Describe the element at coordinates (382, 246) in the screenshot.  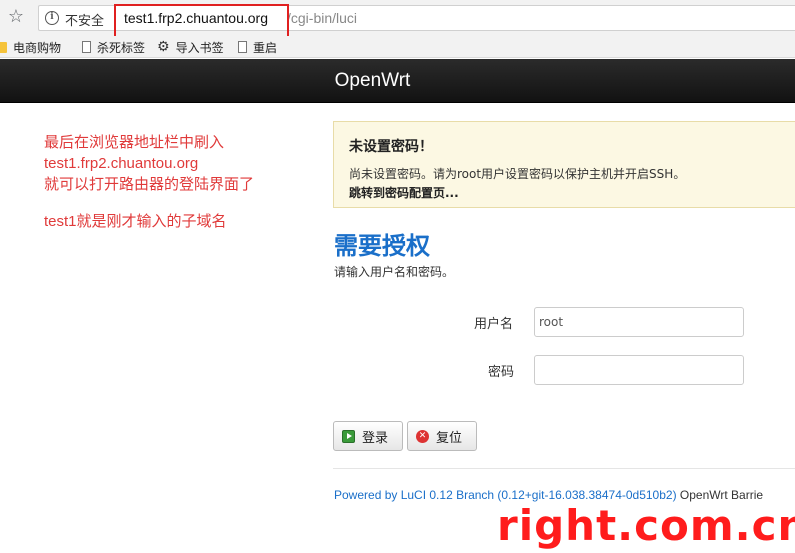
I see `page-title: 需要授权` at that location.